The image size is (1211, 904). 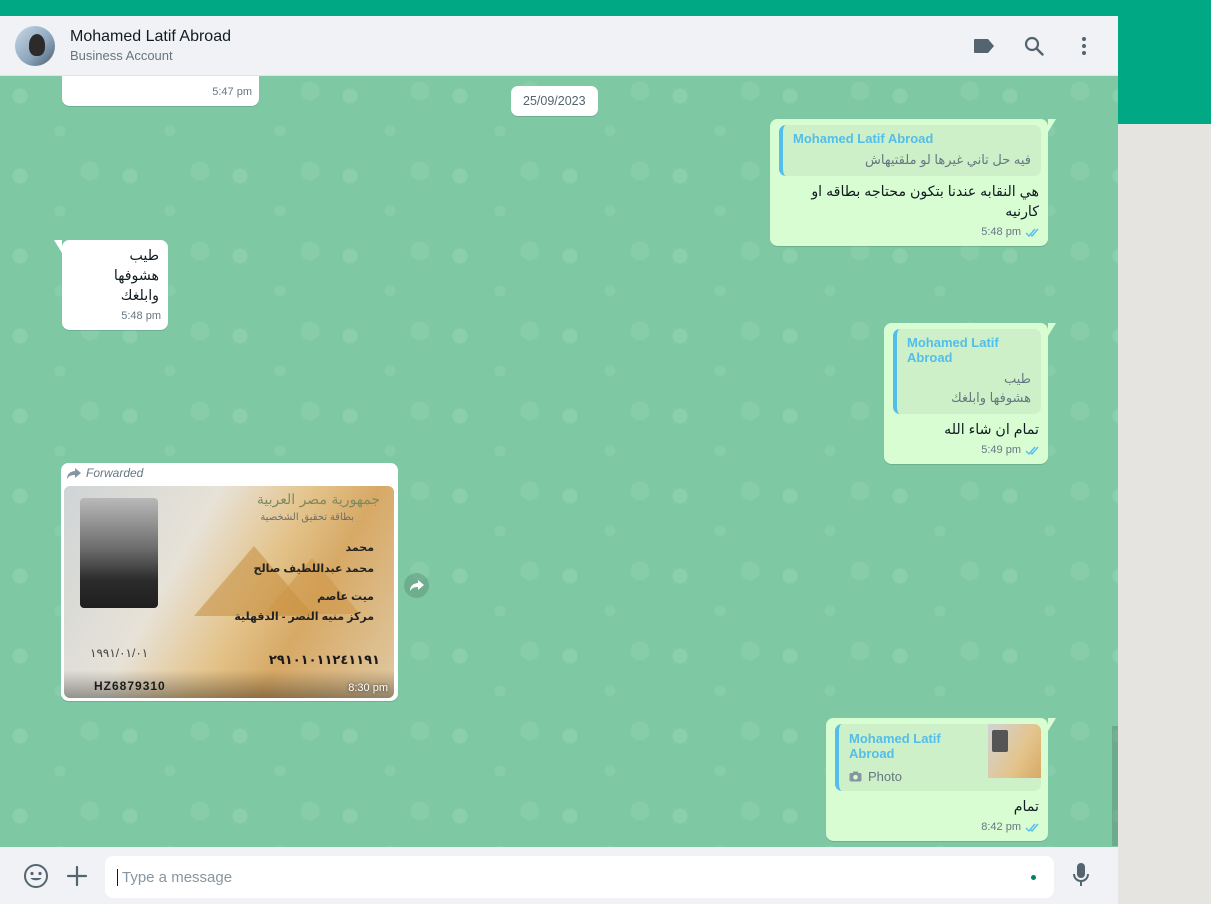 What do you see at coordinates (554, 101) in the screenshot?
I see `date-chip: 25/09/2023` at bounding box center [554, 101].